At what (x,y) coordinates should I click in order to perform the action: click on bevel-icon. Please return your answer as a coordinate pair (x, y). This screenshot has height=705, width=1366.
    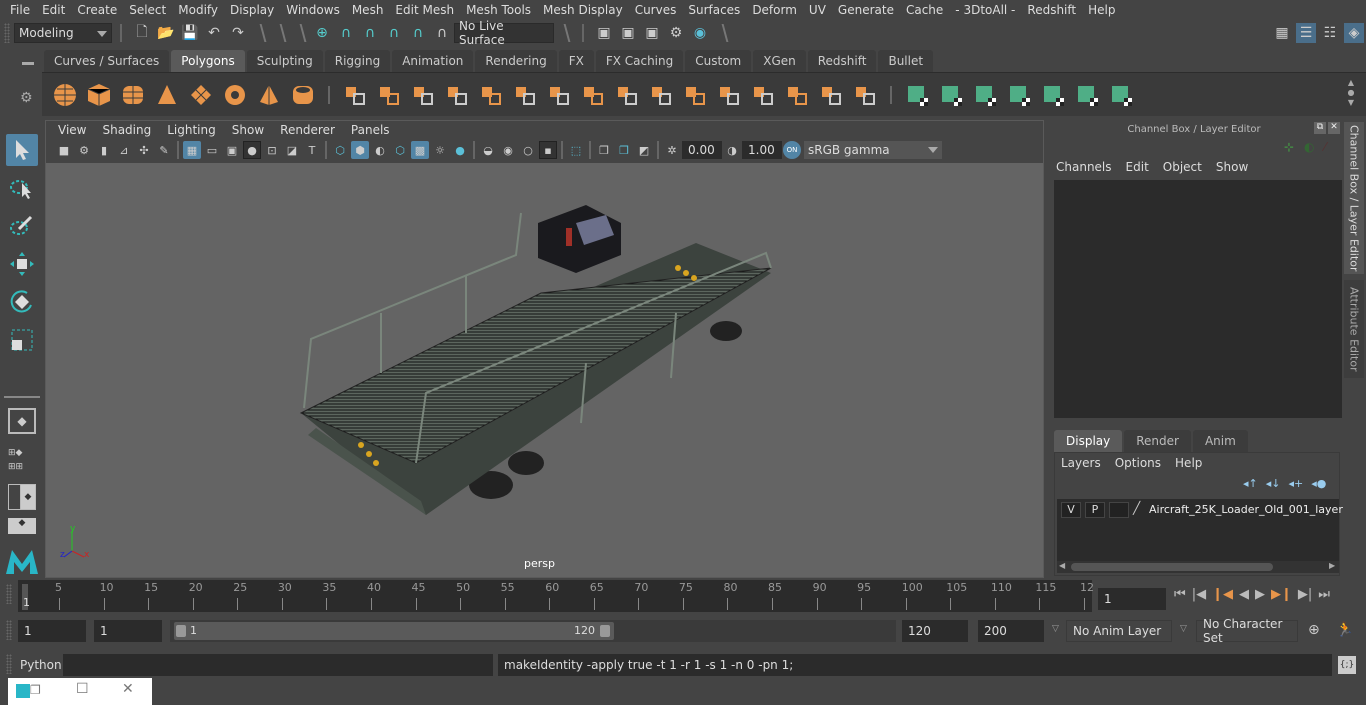
    Looking at the image, I should click on (491, 95).